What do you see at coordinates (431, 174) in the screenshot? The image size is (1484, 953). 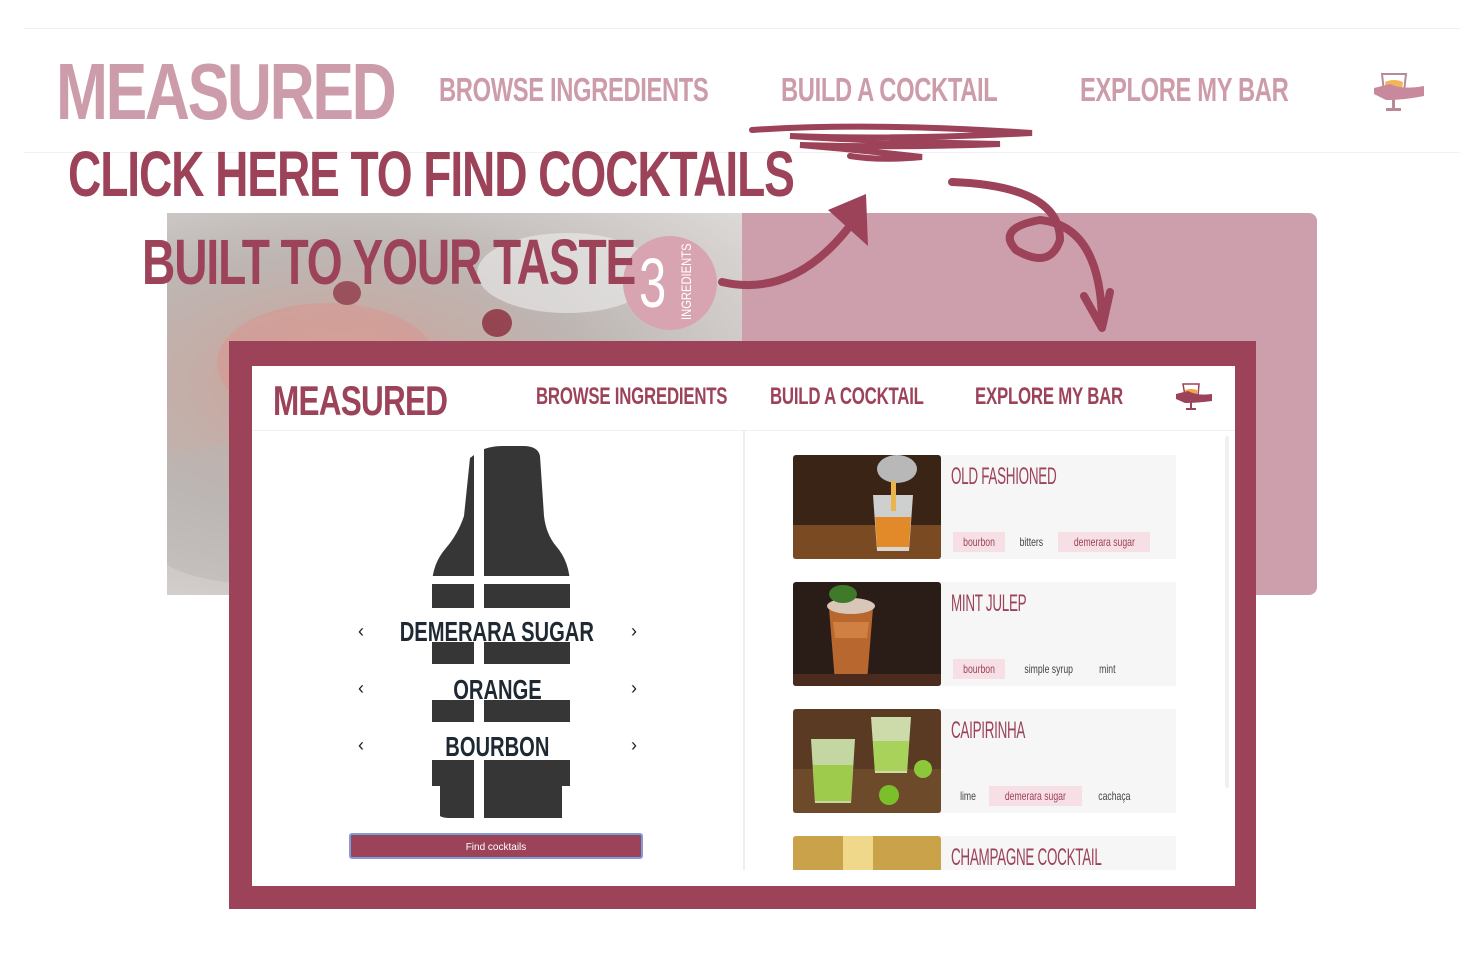 I see `annotation-click-here: CLICK HERE TO FIND COCKTAILS` at bounding box center [431, 174].